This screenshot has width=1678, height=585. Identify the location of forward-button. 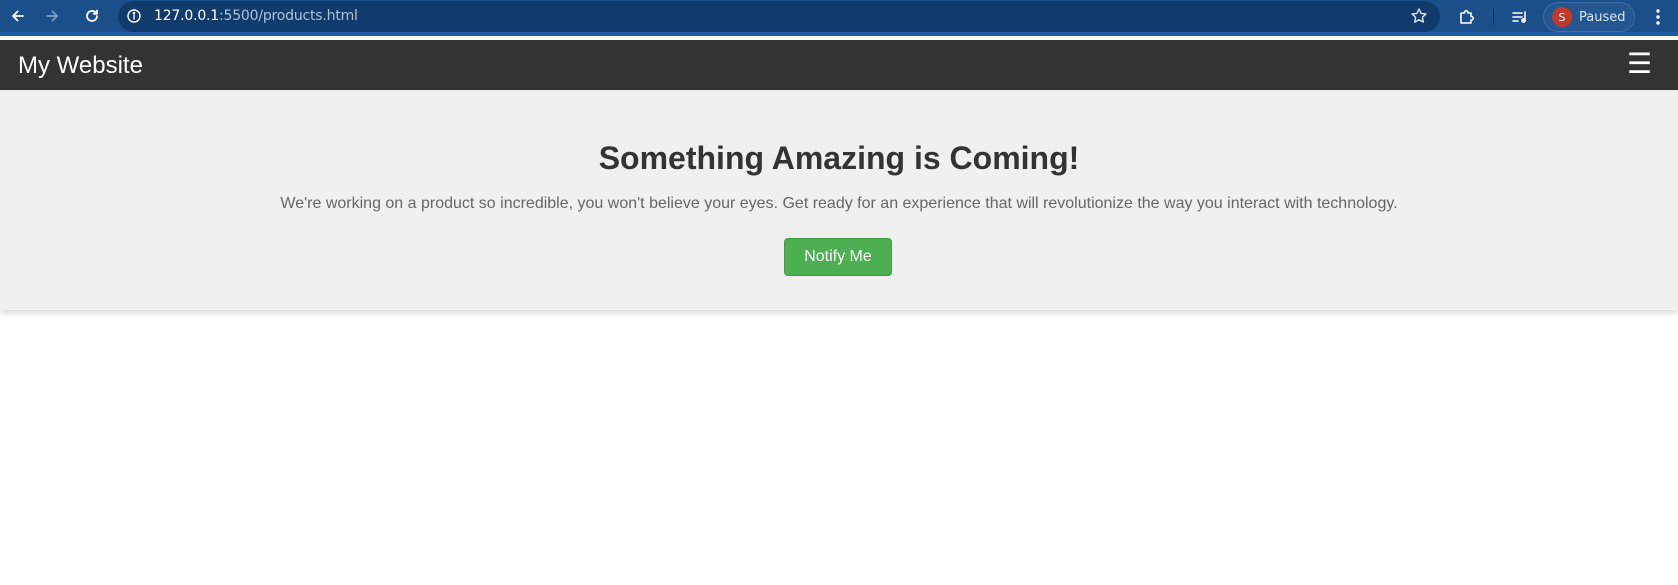
(52, 16).